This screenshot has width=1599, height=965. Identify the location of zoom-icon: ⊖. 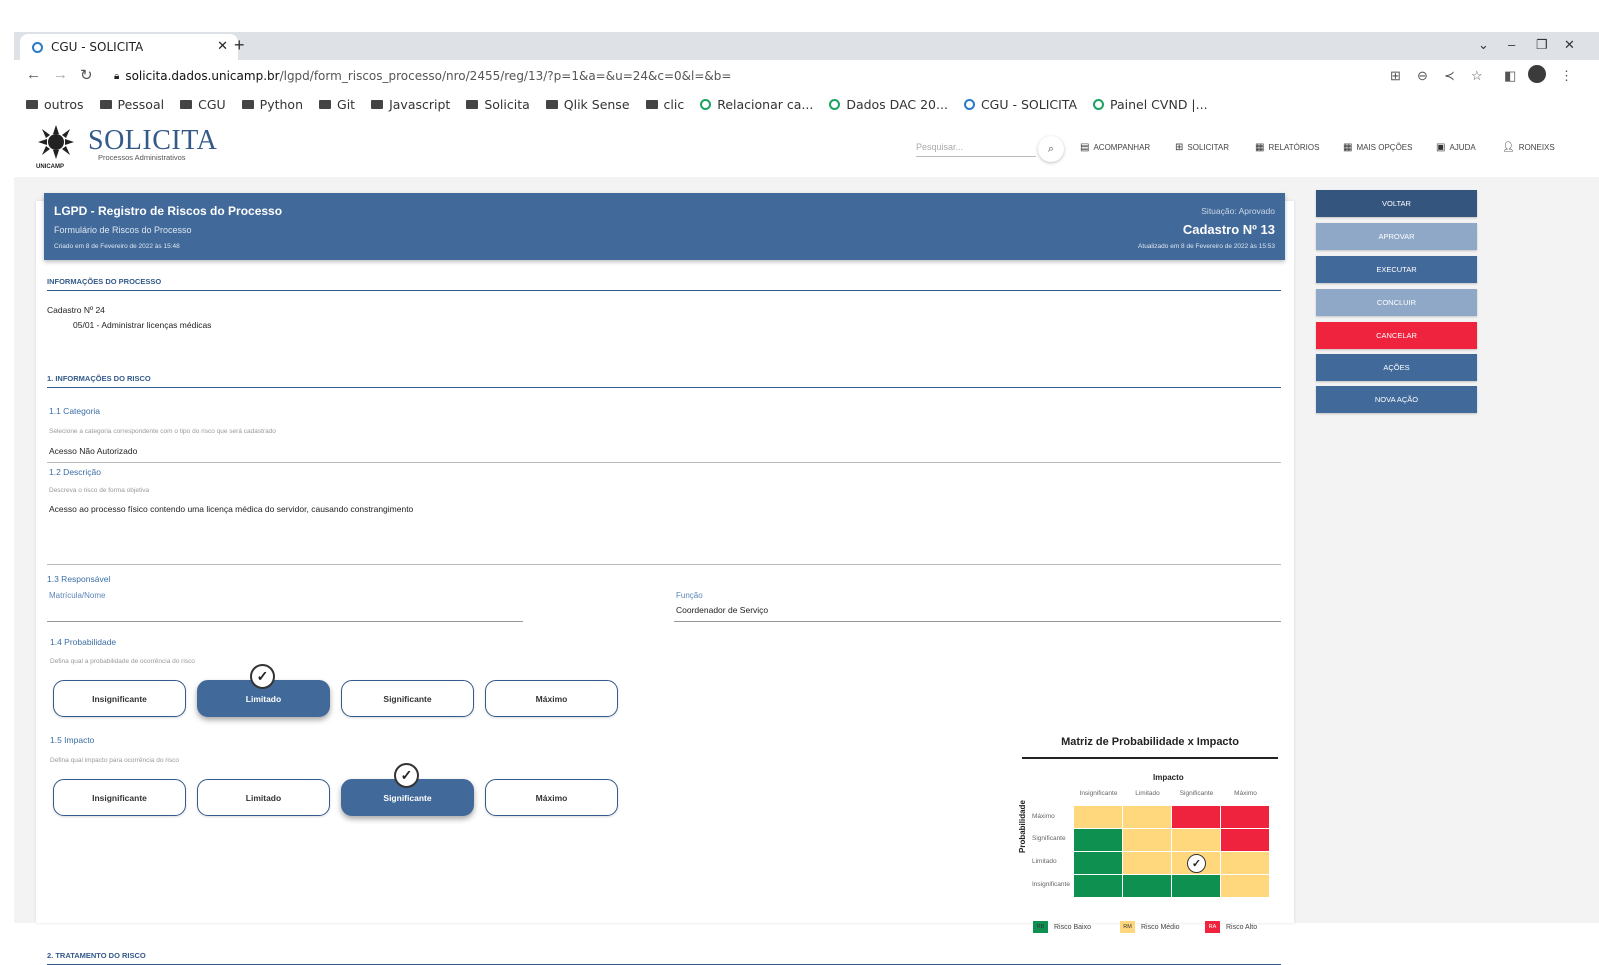
(1422, 76).